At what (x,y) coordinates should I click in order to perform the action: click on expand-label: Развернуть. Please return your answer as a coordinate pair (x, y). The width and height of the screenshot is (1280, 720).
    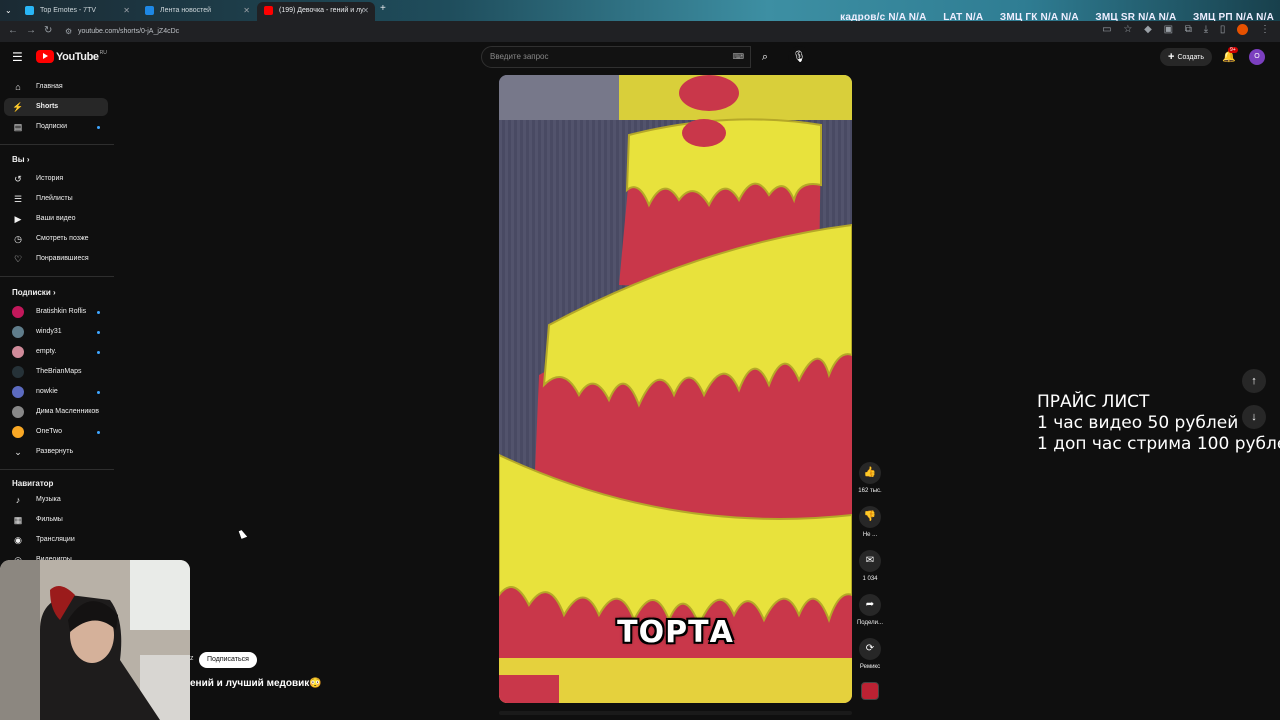
    Looking at the image, I should click on (55, 451).